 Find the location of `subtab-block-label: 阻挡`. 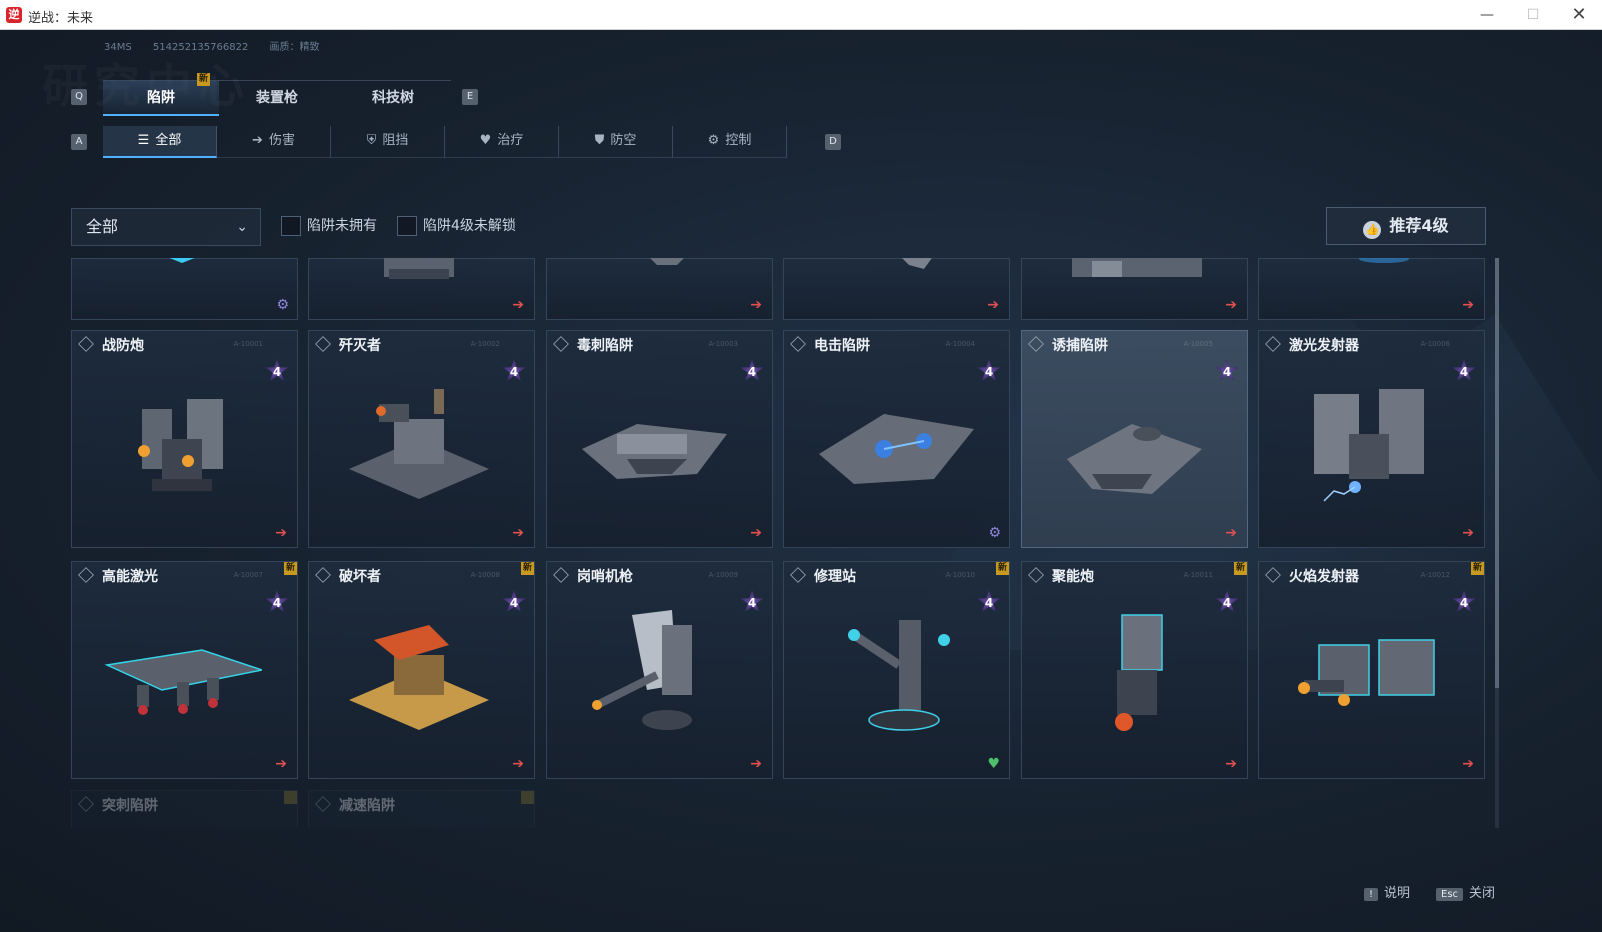

subtab-block-label: 阻挡 is located at coordinates (395, 140).